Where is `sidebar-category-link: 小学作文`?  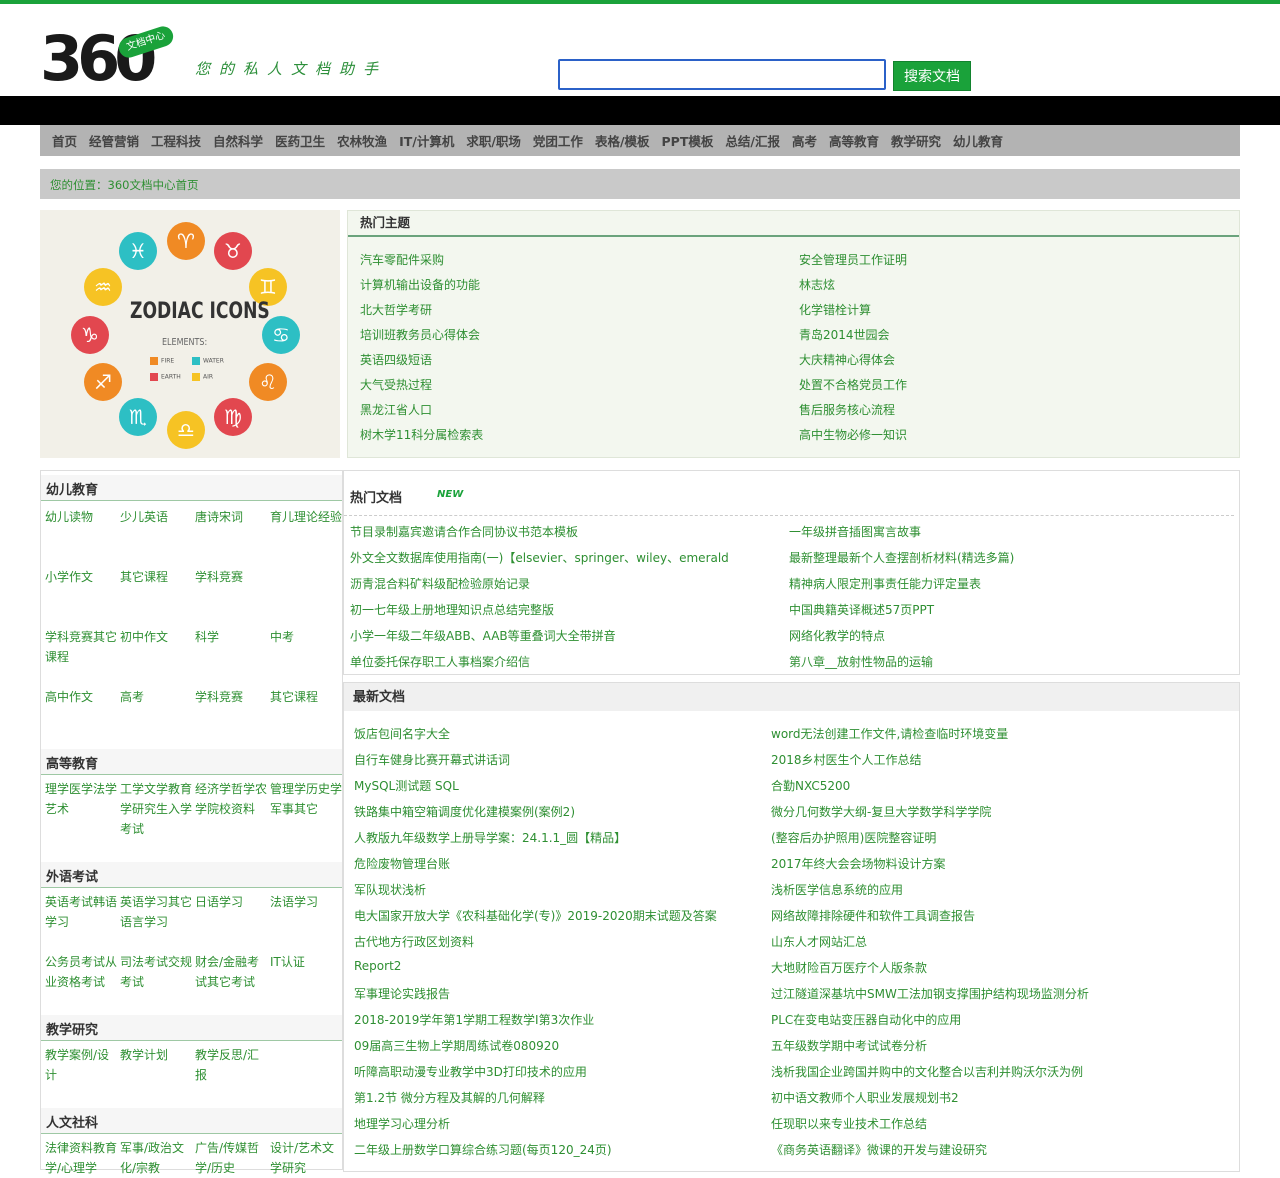 sidebar-category-link: 小学作文 is located at coordinates (81, 577).